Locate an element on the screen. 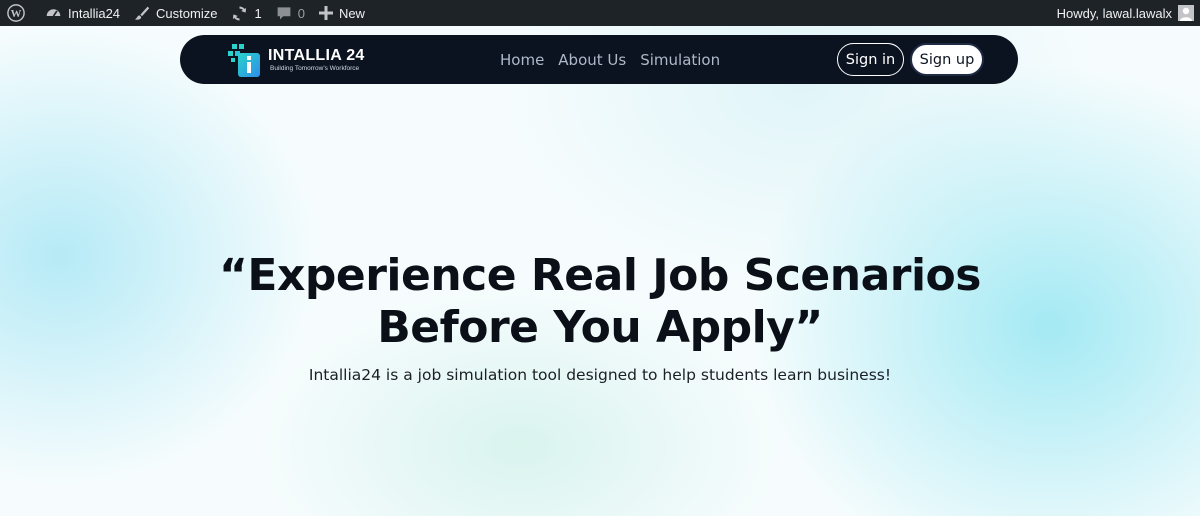 This screenshot has height=516, width=1200. nav-link-home: Home is located at coordinates (522, 60).